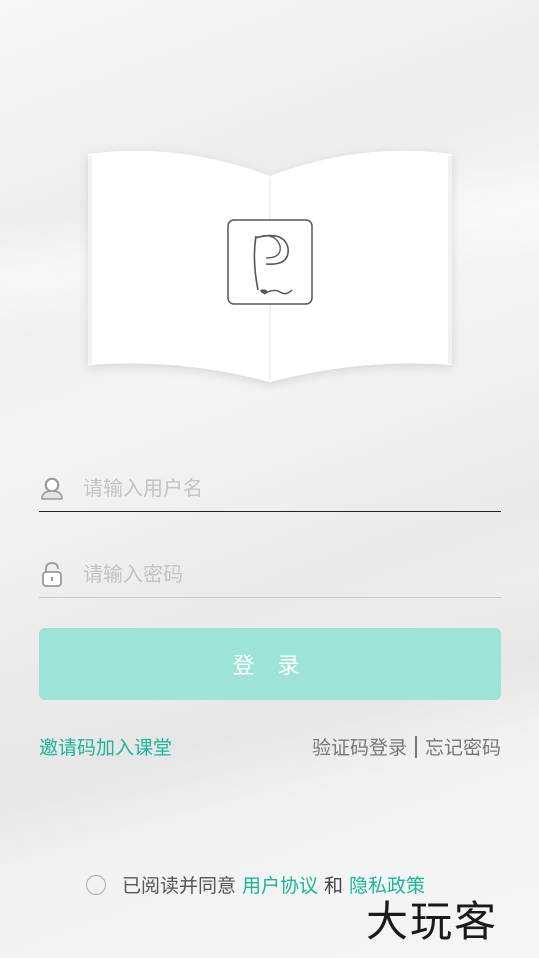 This screenshot has width=539, height=958. What do you see at coordinates (105, 746) in the screenshot?
I see `invite-code-link: 邀请码加入课堂` at bounding box center [105, 746].